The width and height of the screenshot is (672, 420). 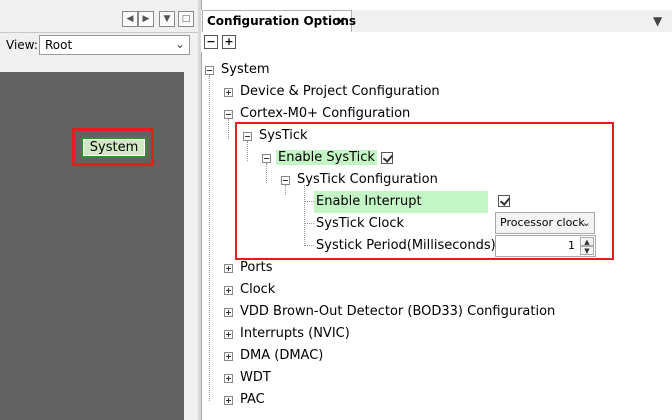 What do you see at coordinates (114, 45) in the screenshot?
I see `view-select: Root ⌄` at bounding box center [114, 45].